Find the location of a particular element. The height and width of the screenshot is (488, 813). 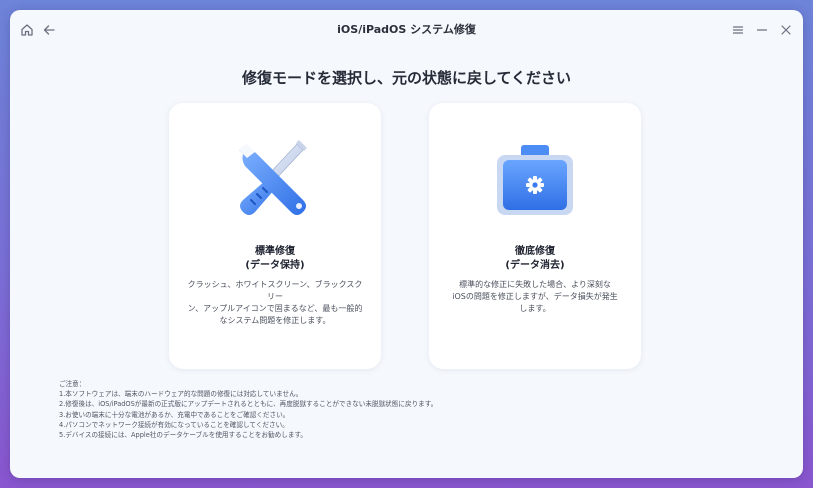

close-icon is located at coordinates (786, 30).